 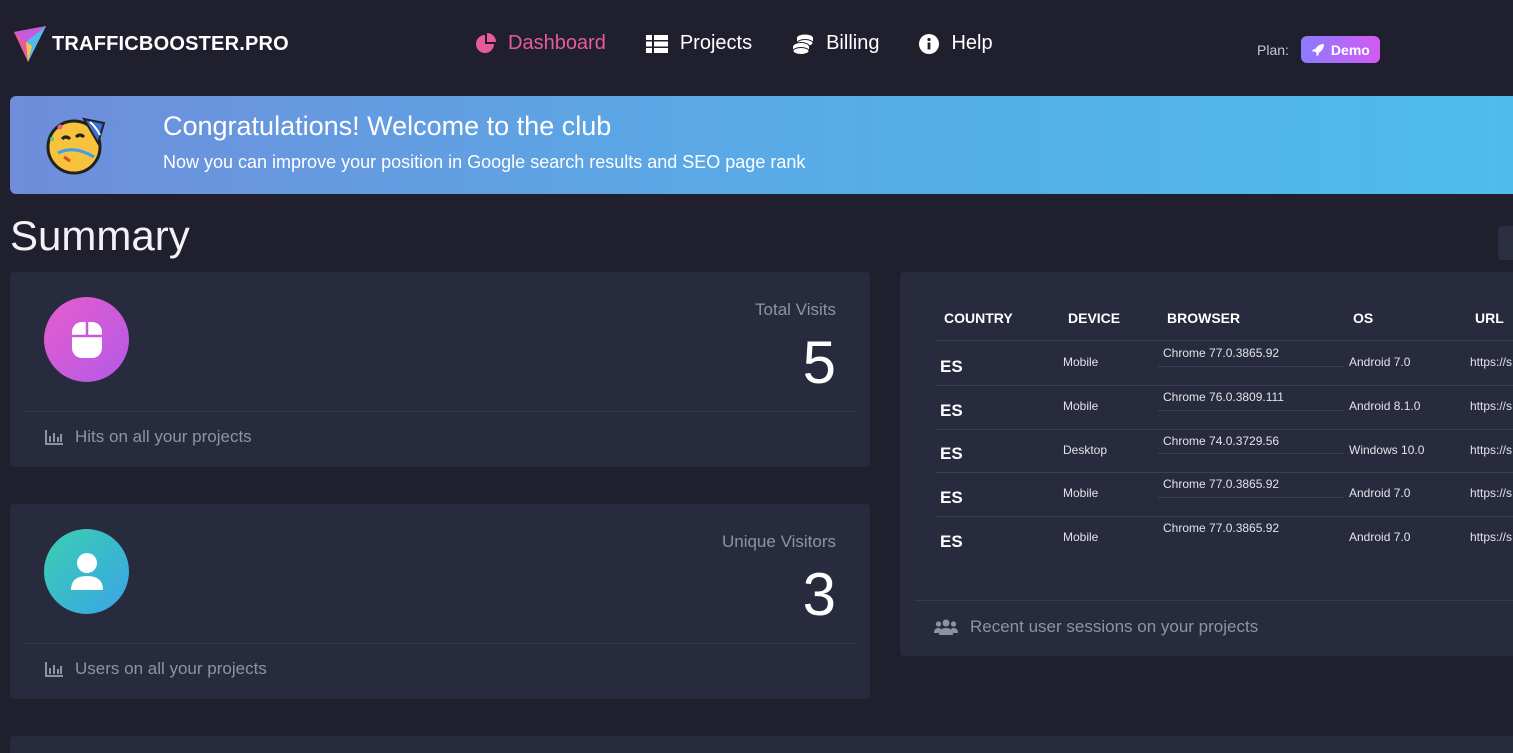 I want to click on bottom-card, so click(x=761, y=744).